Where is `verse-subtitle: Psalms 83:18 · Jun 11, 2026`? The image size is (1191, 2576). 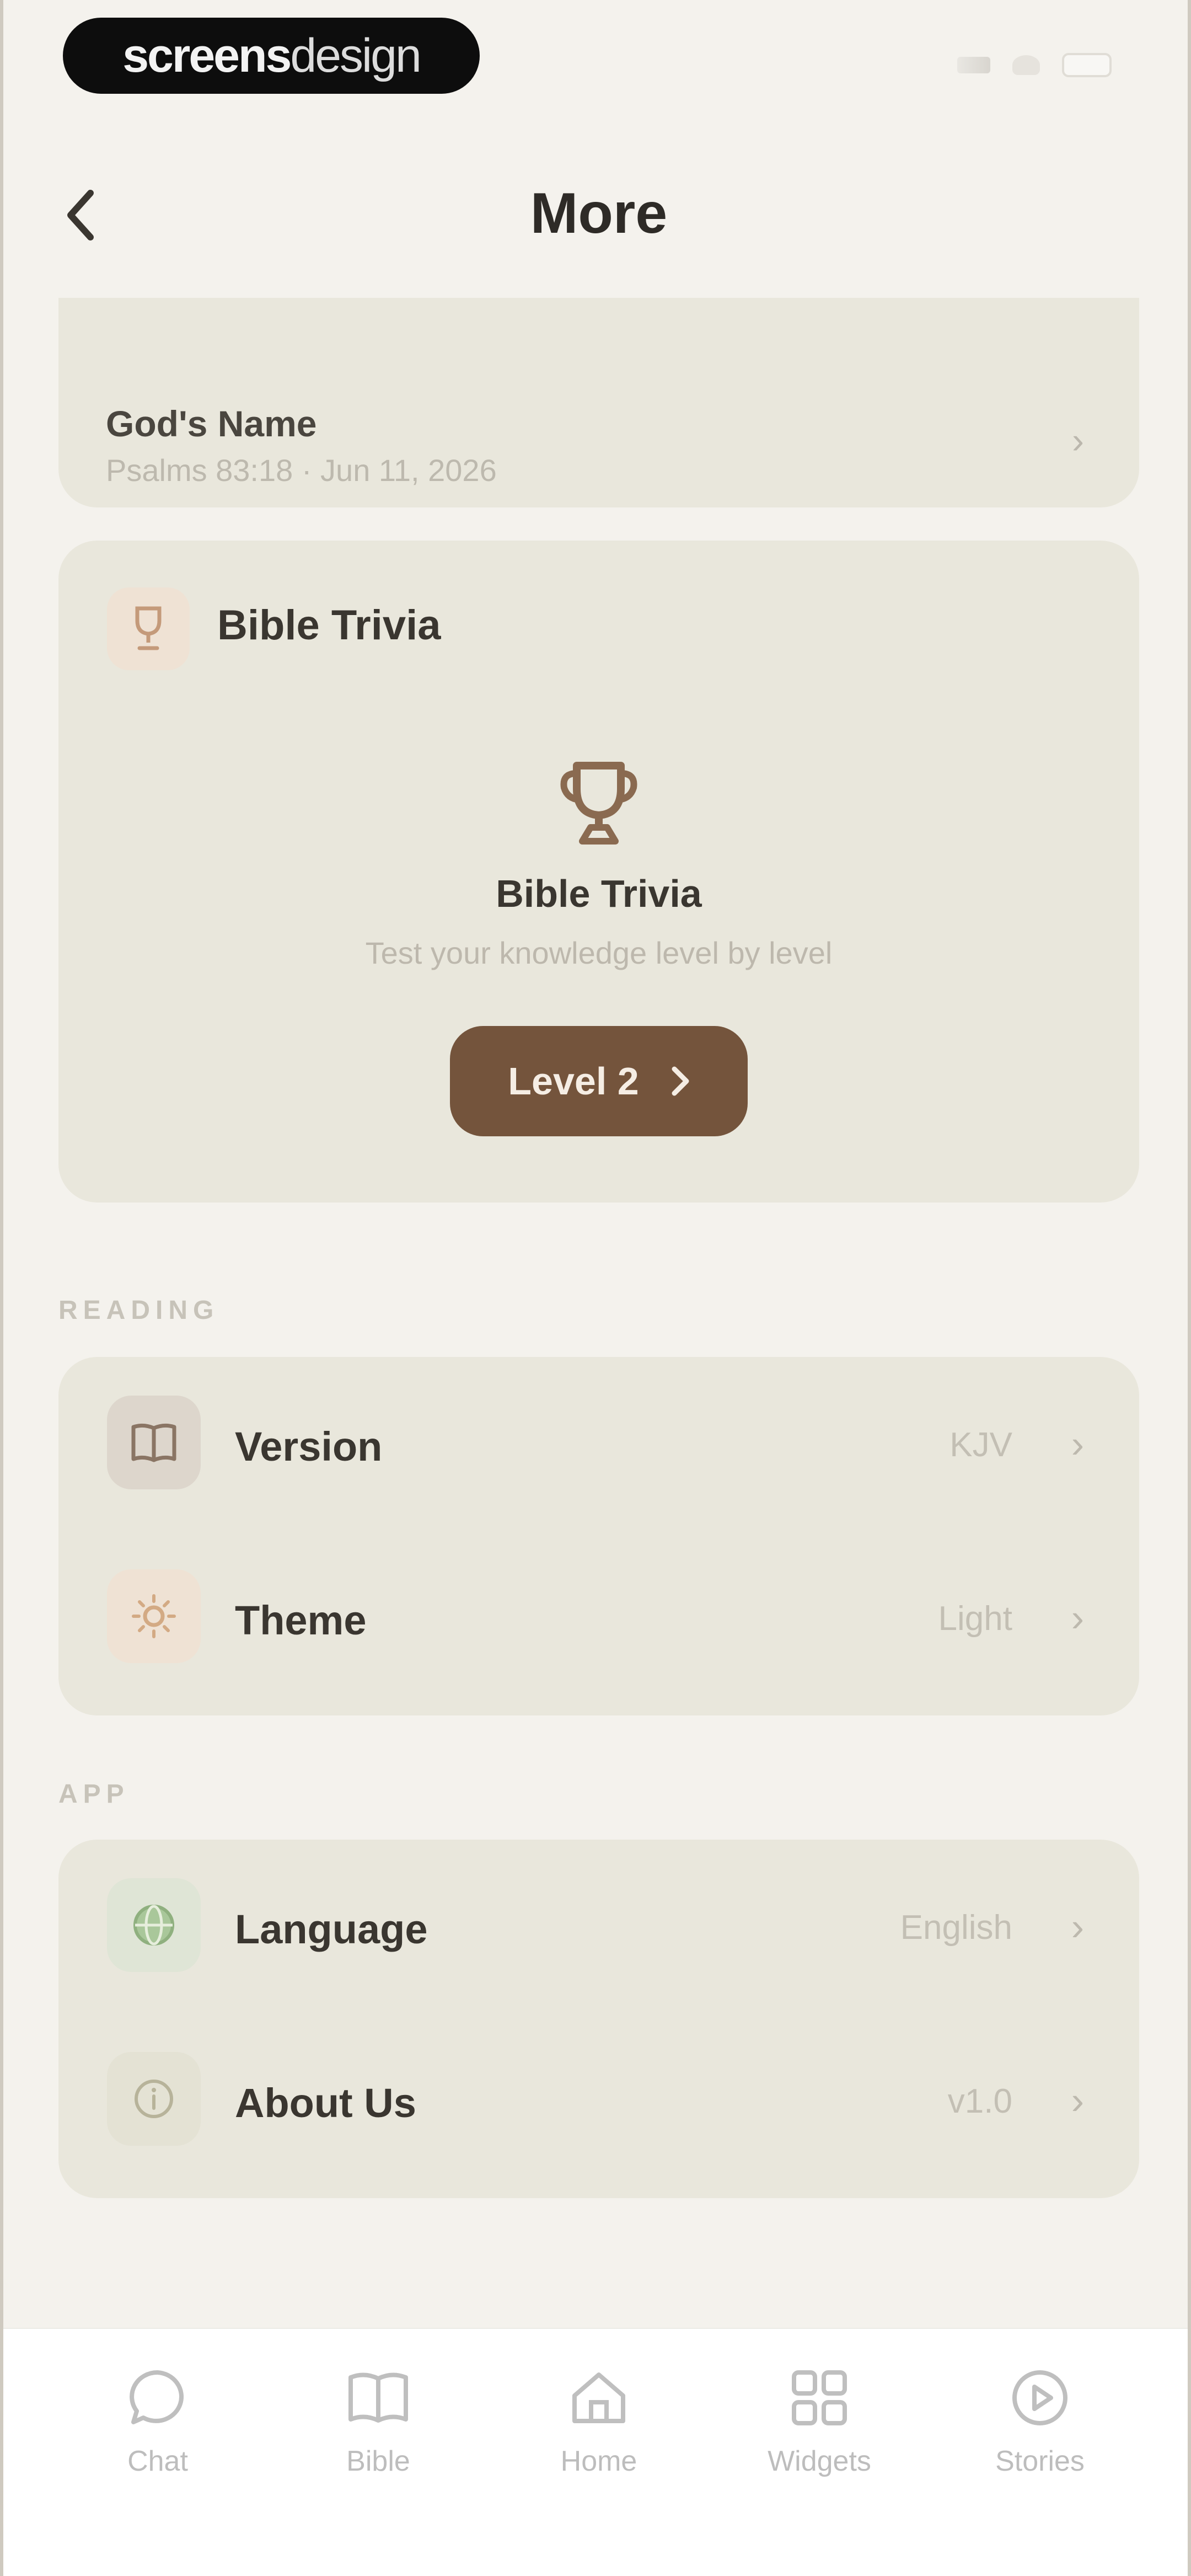
verse-subtitle: Psalms 83:18 · Jun 11, 2026 is located at coordinates (301, 470).